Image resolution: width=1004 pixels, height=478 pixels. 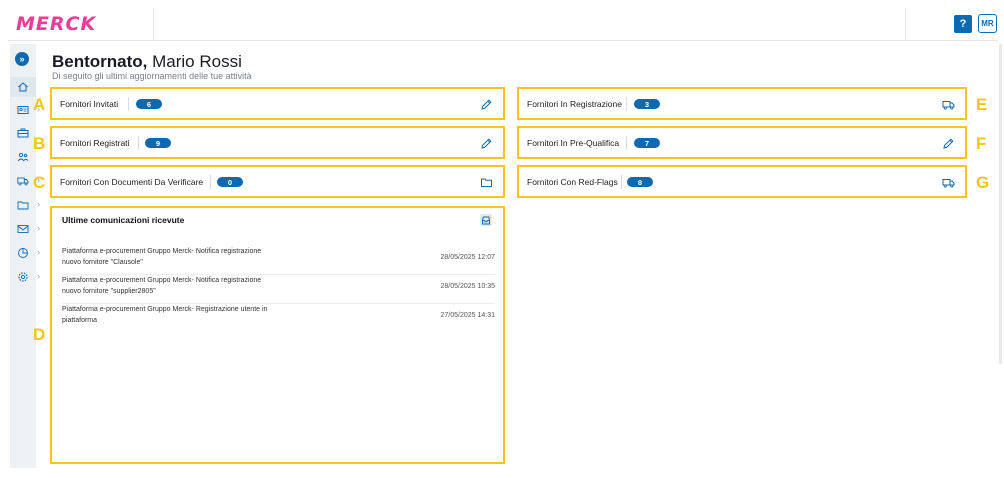 I want to click on annotation-letter: C, so click(x=39, y=182).